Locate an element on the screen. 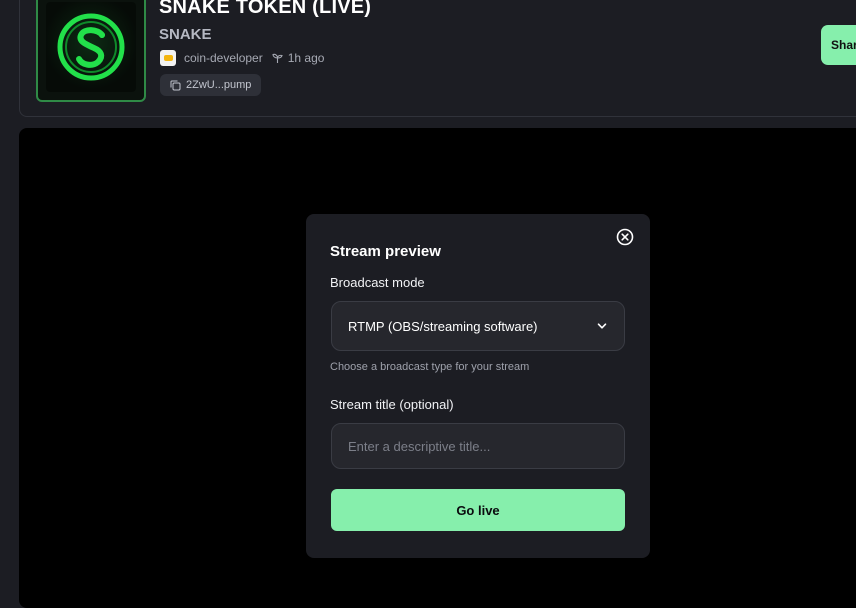 This screenshot has height=608, width=856. coin-avatar is located at coordinates (91, 51).